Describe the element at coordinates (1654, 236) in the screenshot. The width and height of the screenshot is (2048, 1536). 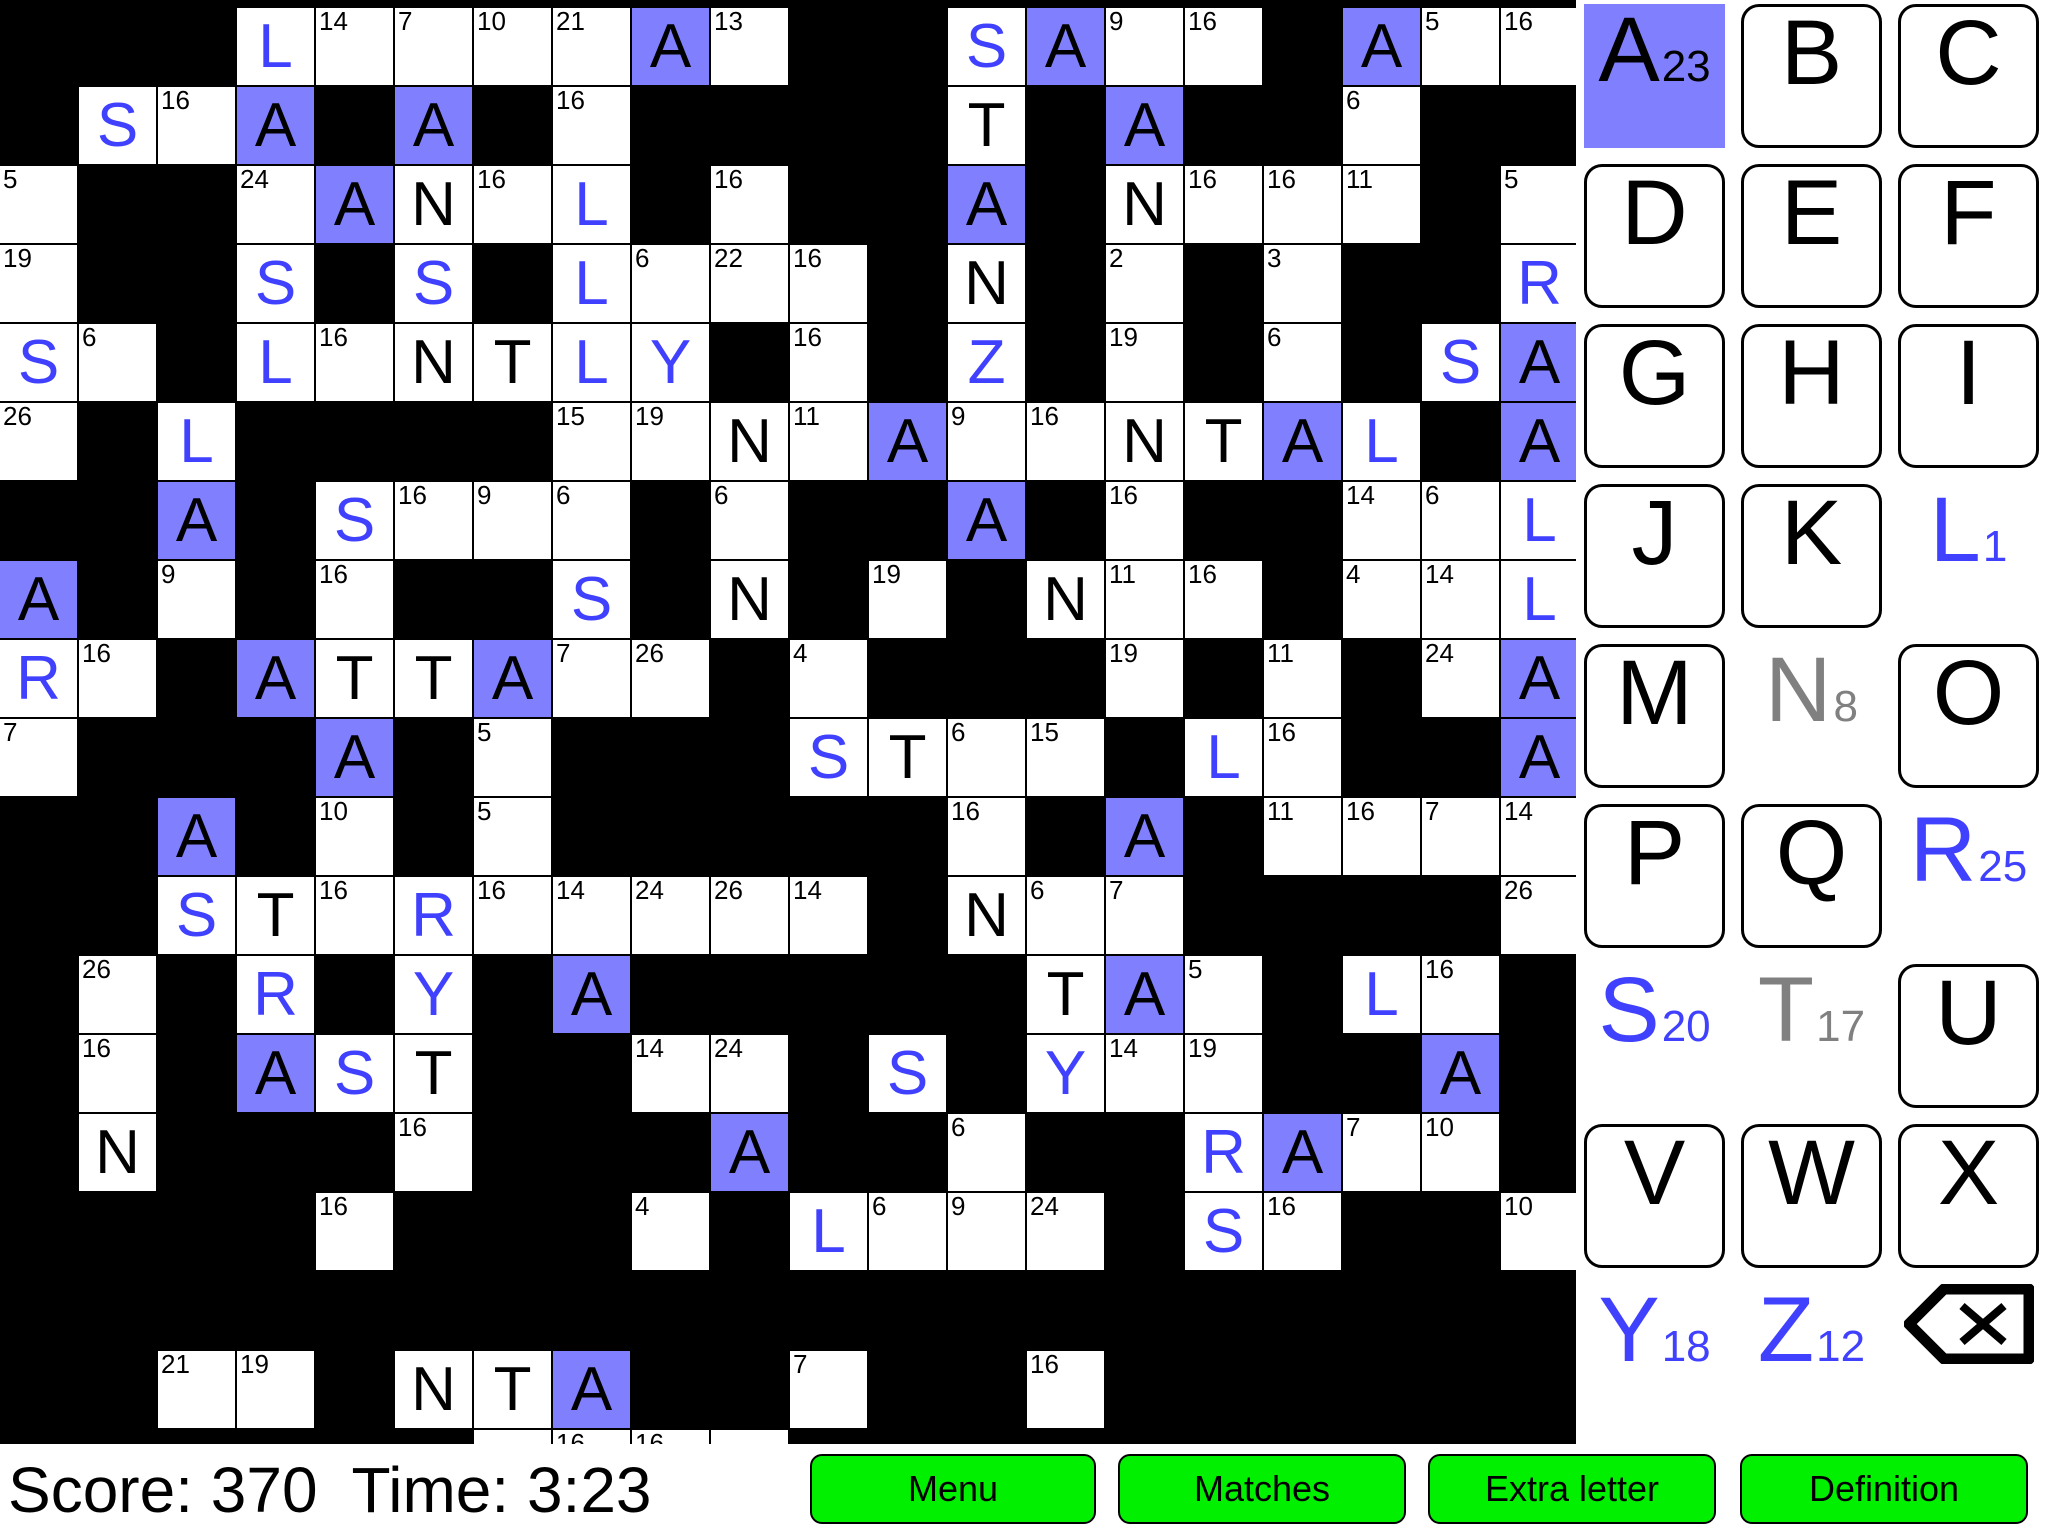
I see `key-d: D` at that location.